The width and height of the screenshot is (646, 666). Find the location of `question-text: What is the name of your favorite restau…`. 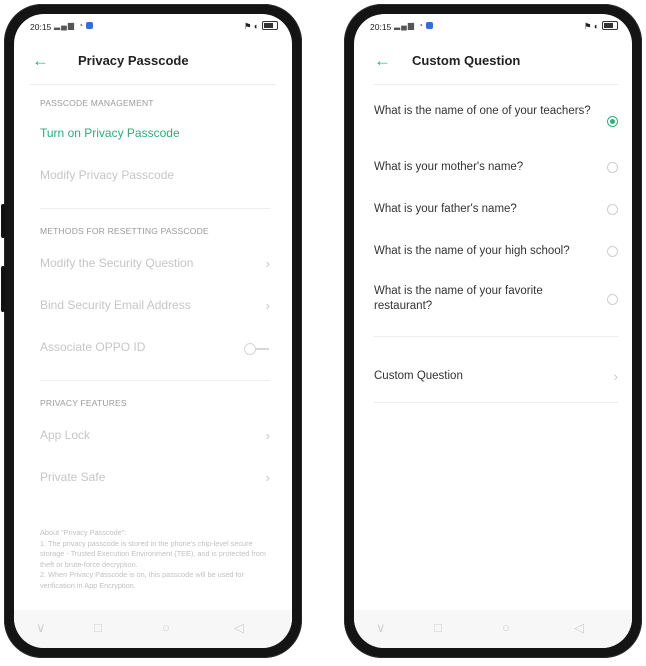

question-text: What is the name of your favorite restau… is located at coordinates (458, 298).